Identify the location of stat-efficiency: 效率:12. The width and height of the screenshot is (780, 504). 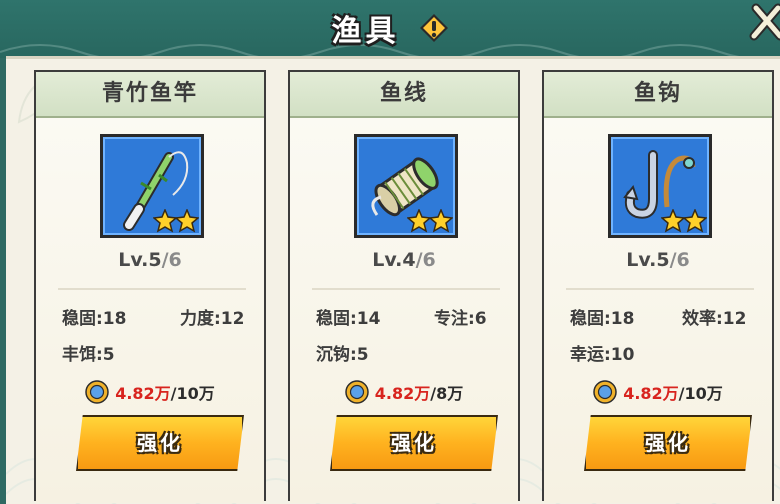
(714, 319).